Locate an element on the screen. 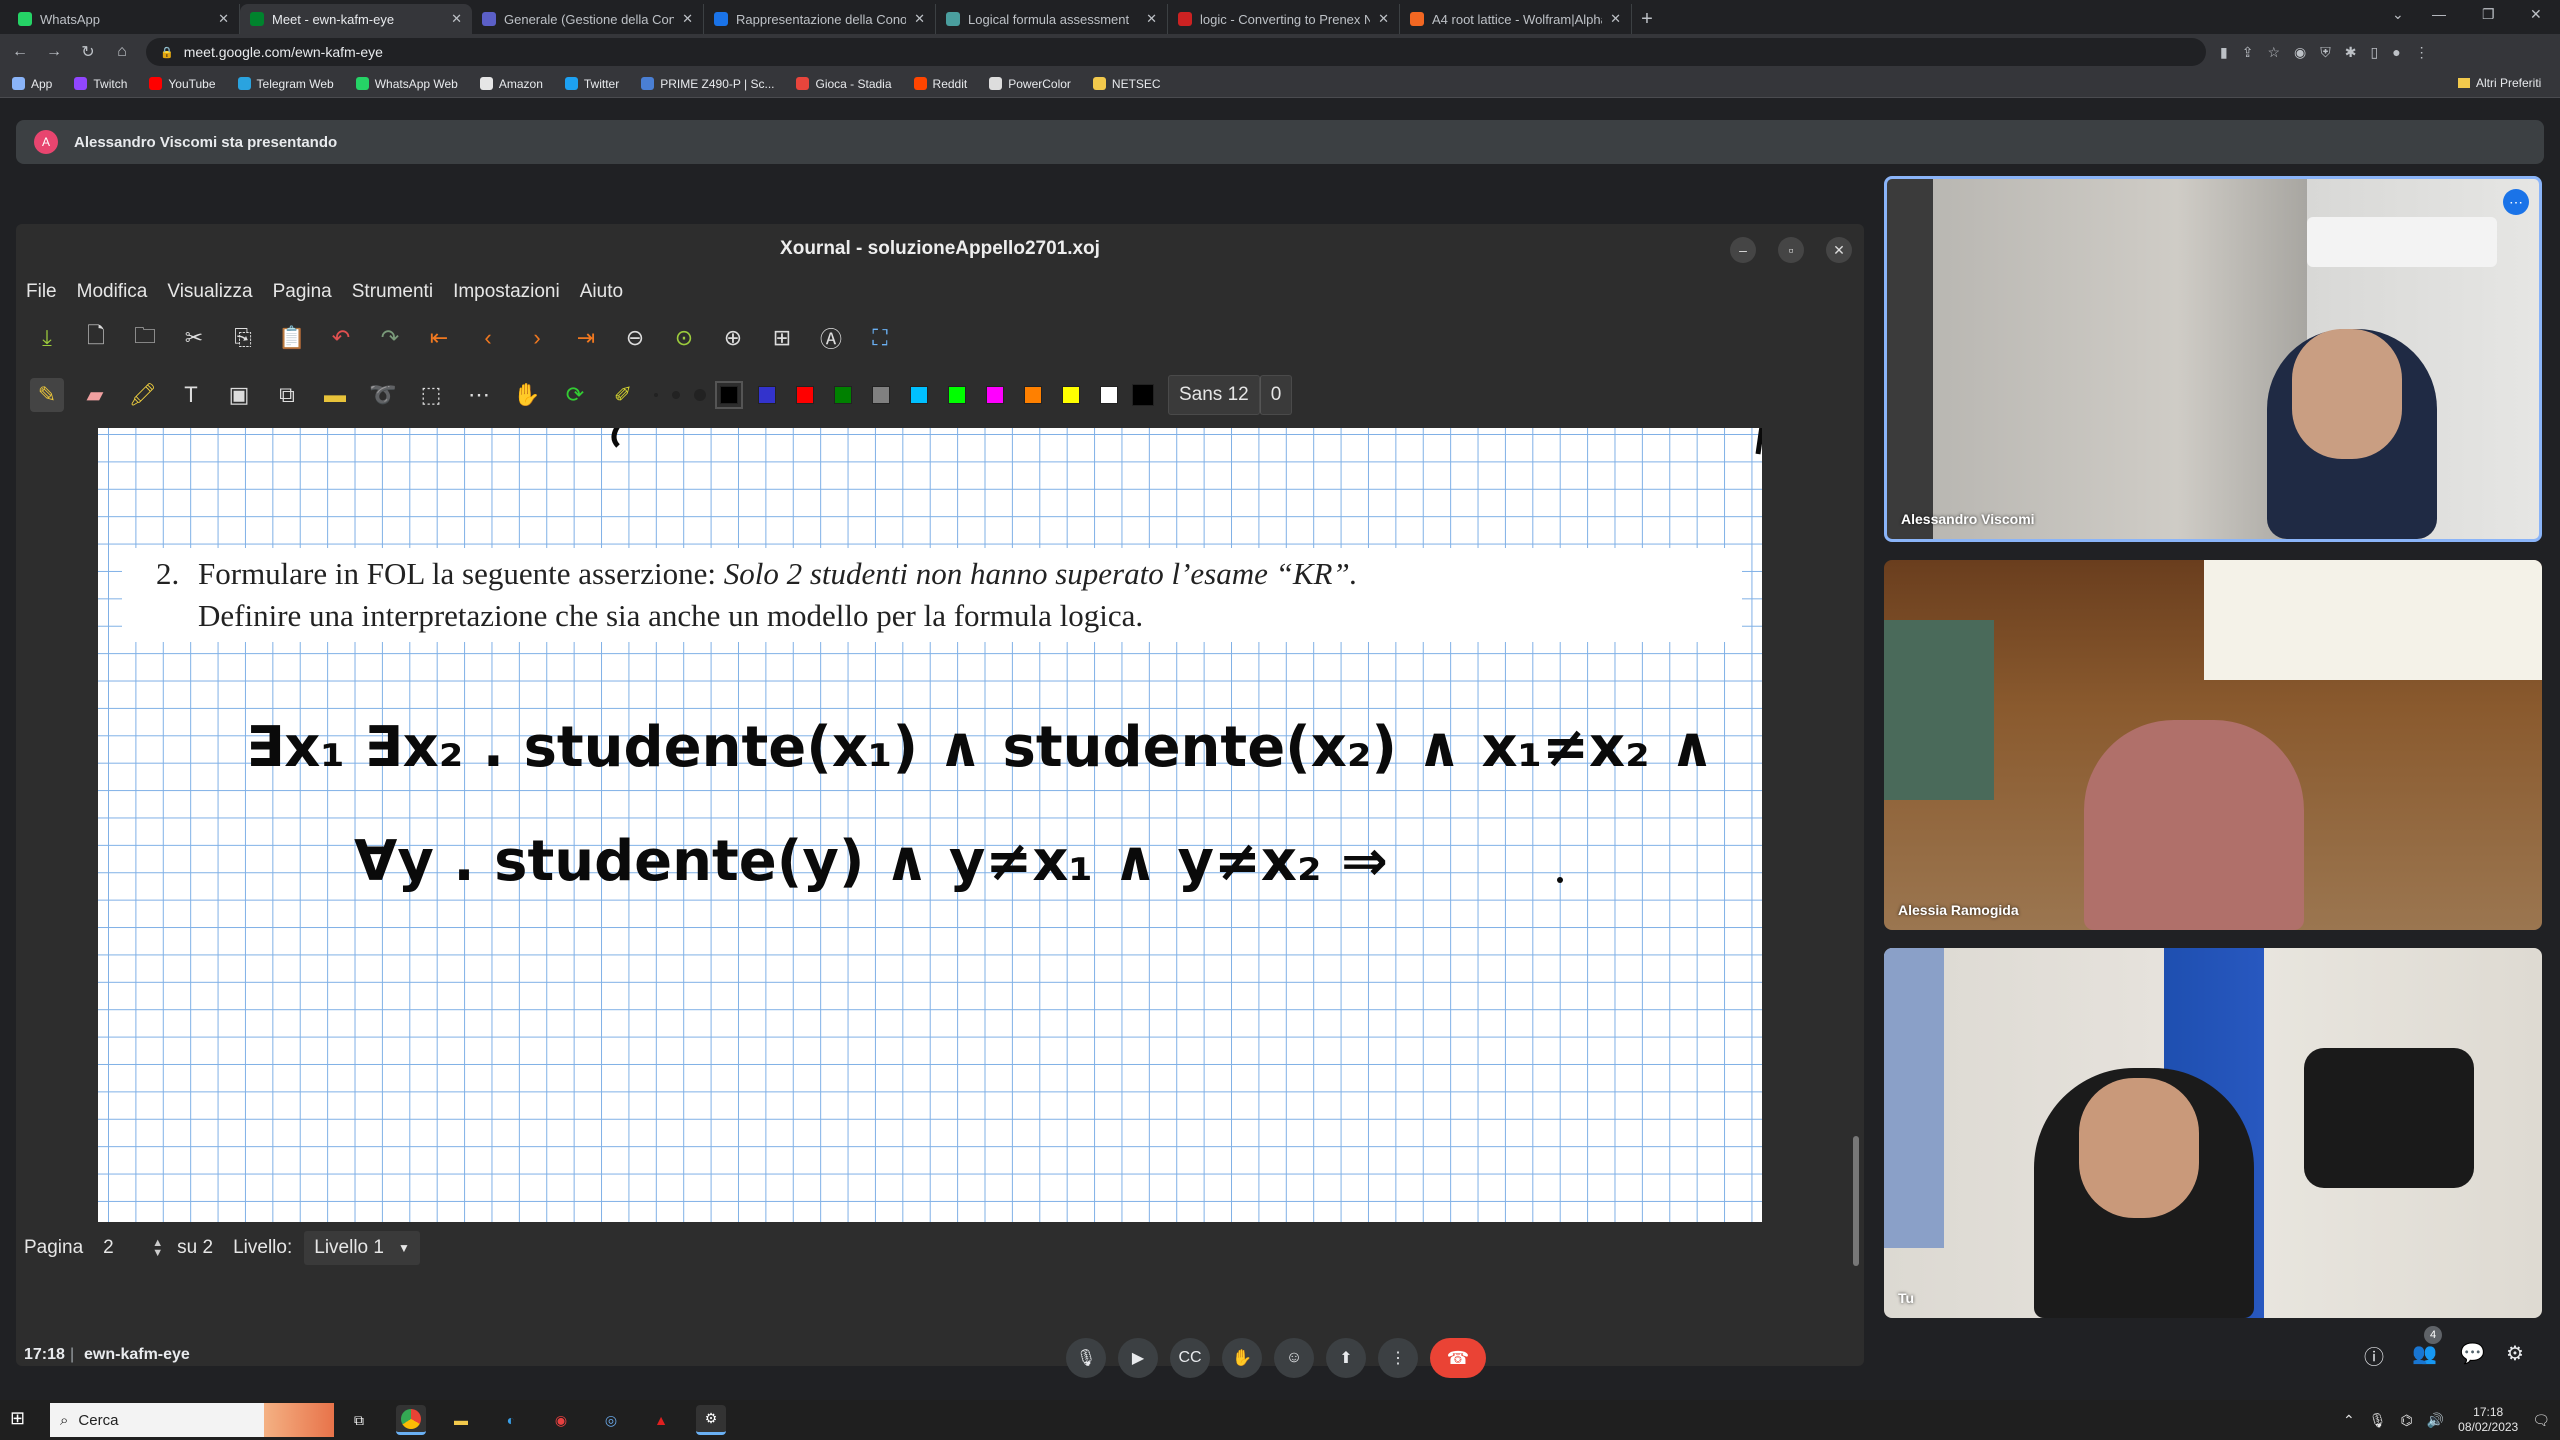 The width and height of the screenshot is (2560, 1440). present-button: ⬆ is located at coordinates (1346, 1358).